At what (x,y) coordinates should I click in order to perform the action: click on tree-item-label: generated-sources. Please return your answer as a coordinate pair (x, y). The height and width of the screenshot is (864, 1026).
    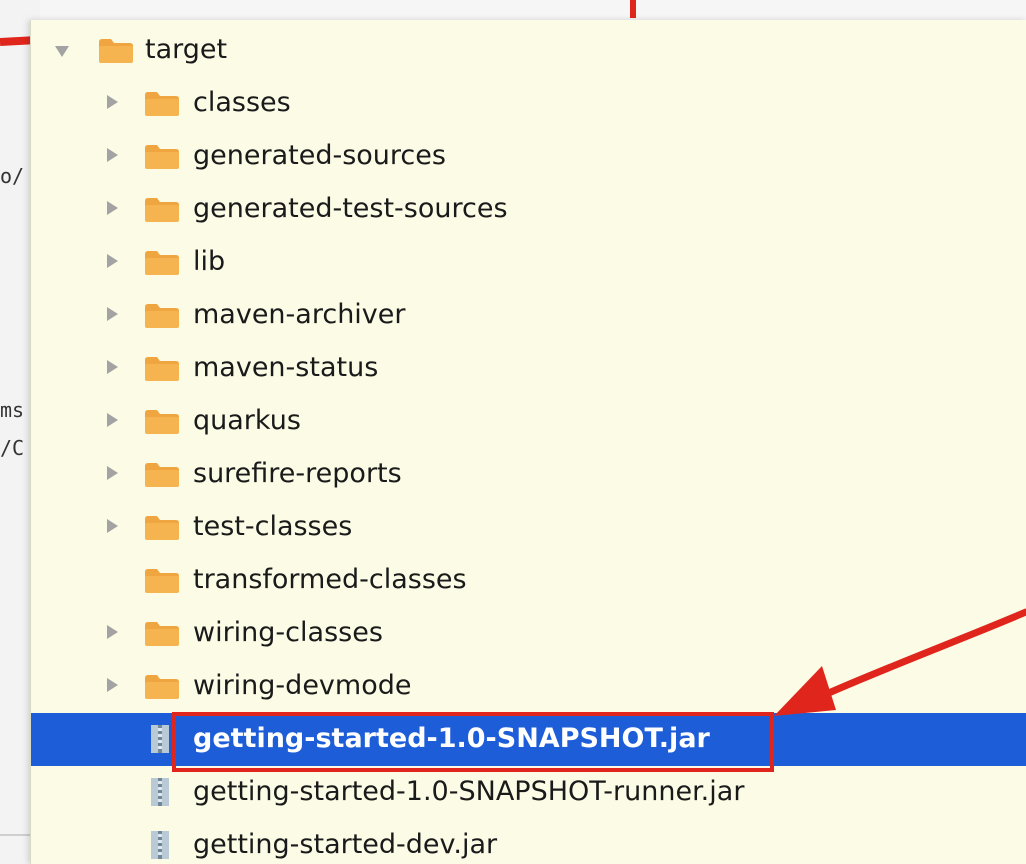
    Looking at the image, I should click on (319, 155).